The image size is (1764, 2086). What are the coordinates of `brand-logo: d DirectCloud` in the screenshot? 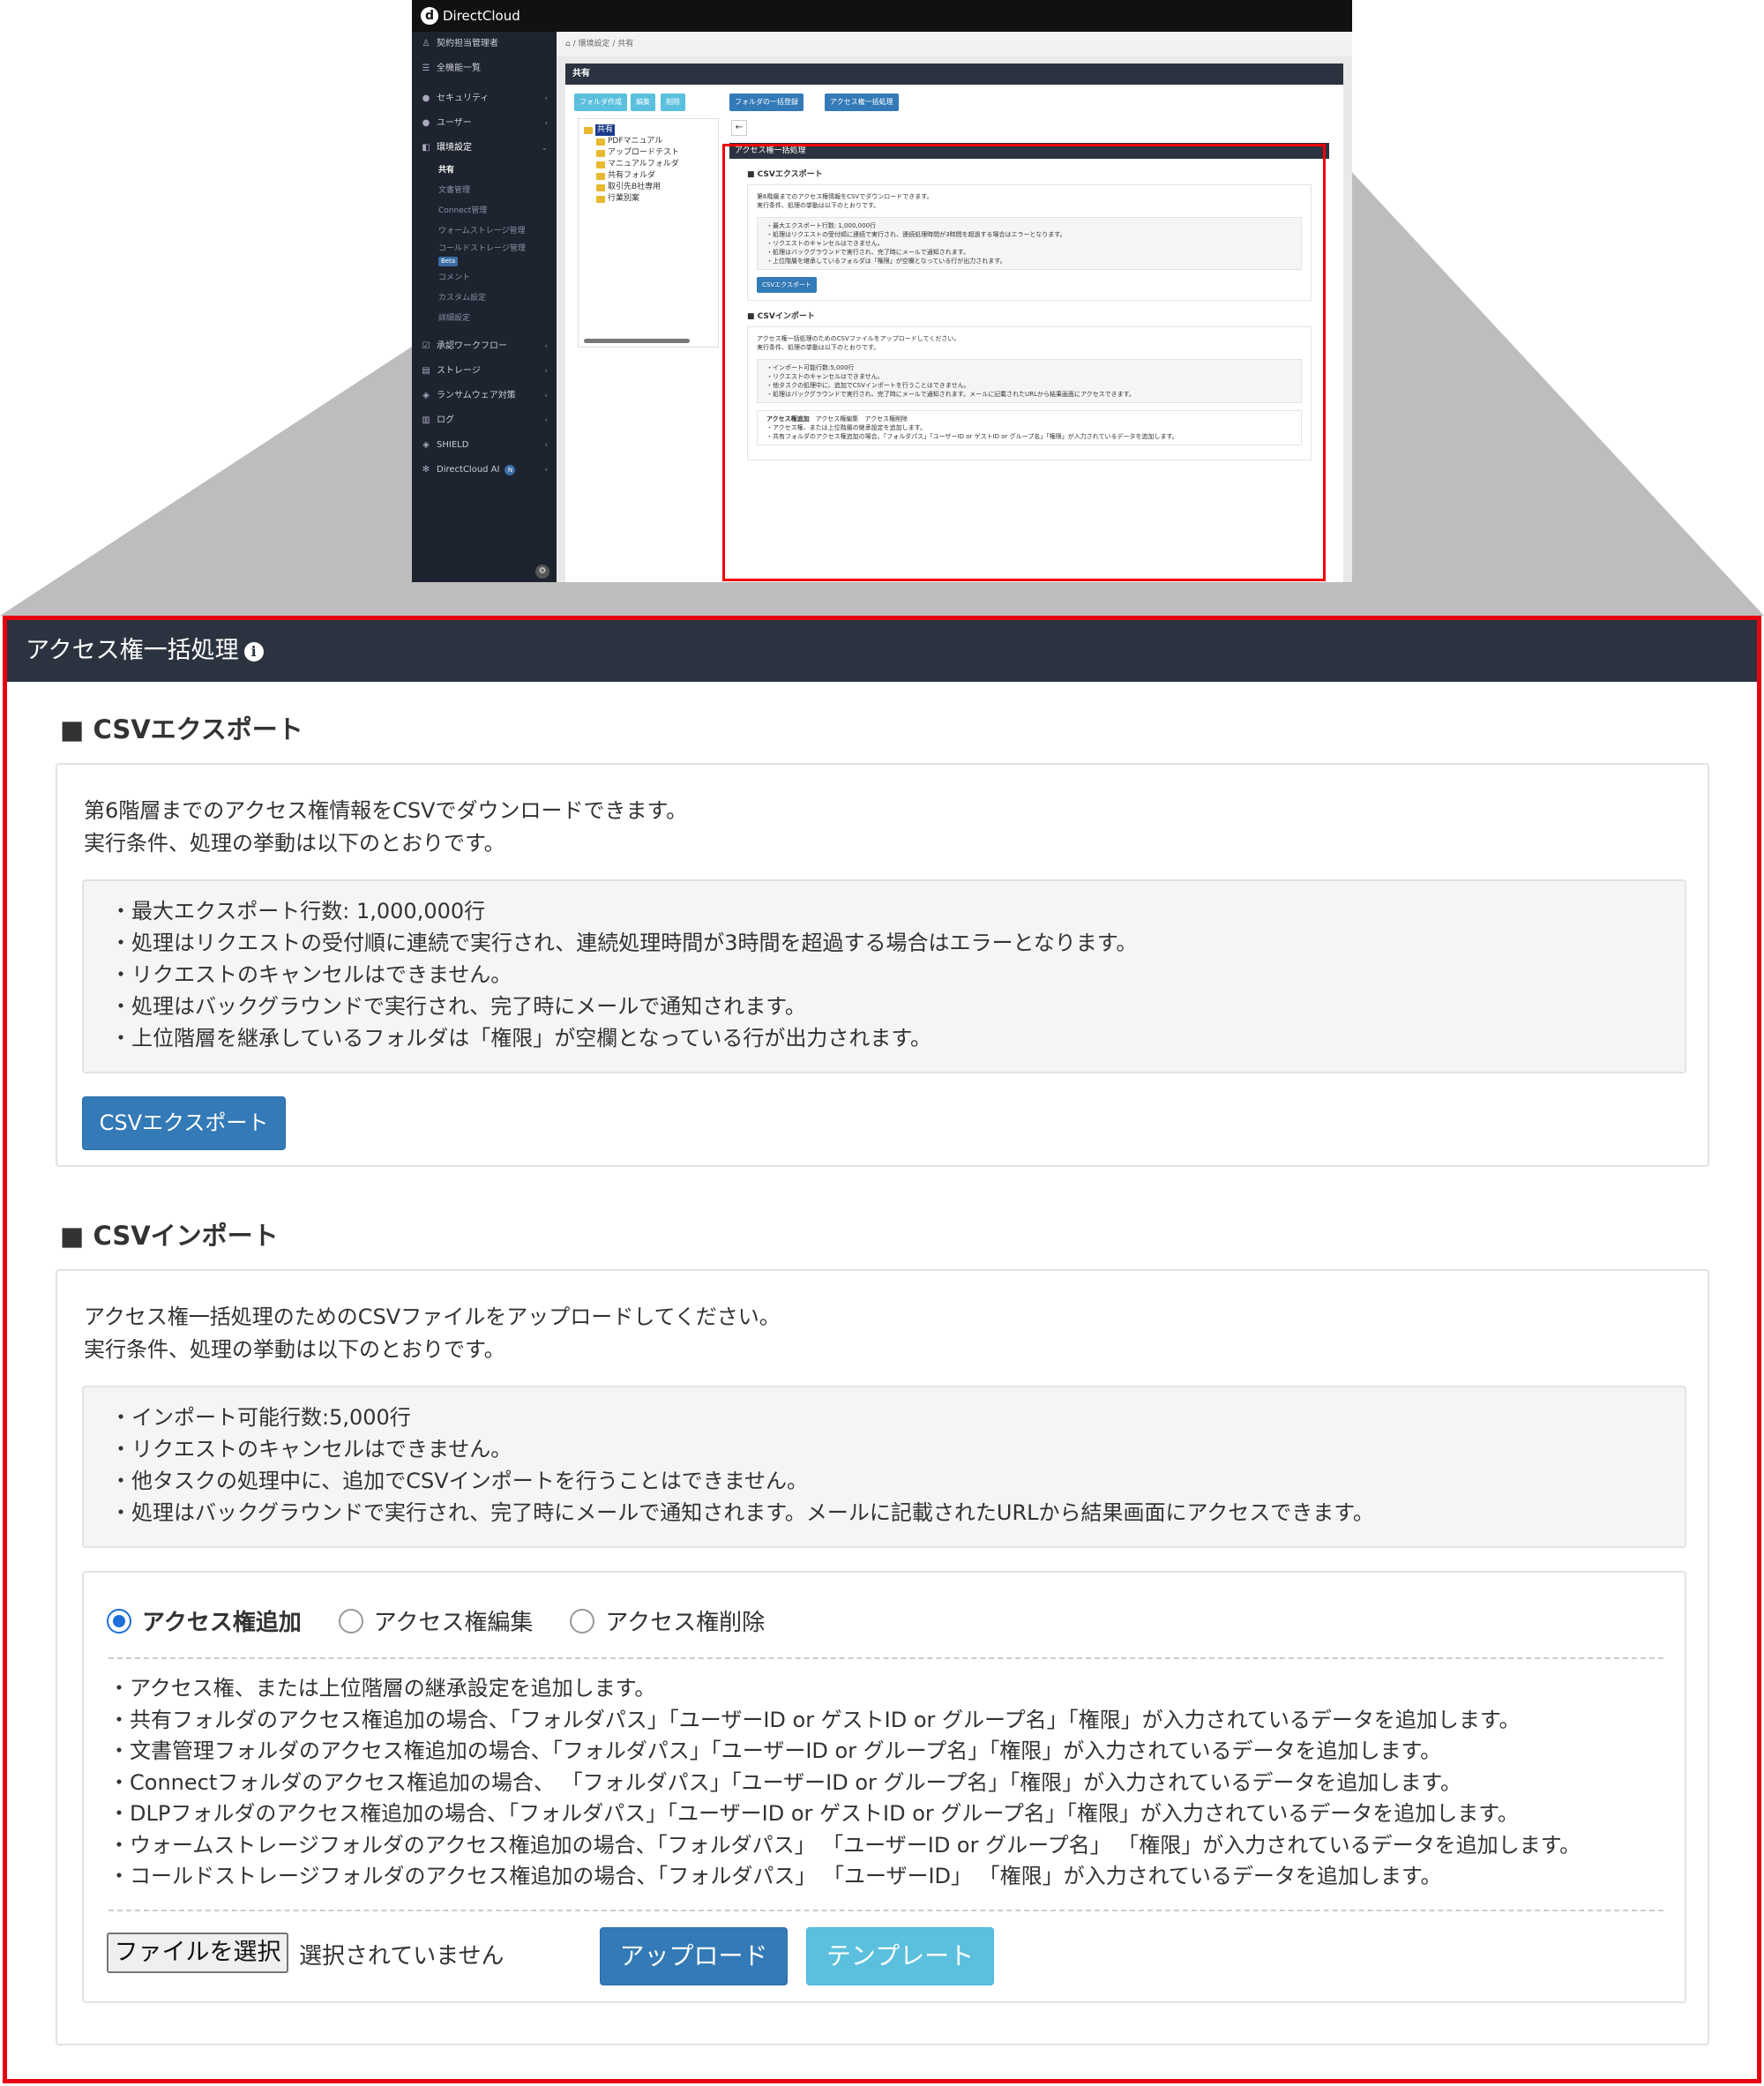 It's located at (470, 16).